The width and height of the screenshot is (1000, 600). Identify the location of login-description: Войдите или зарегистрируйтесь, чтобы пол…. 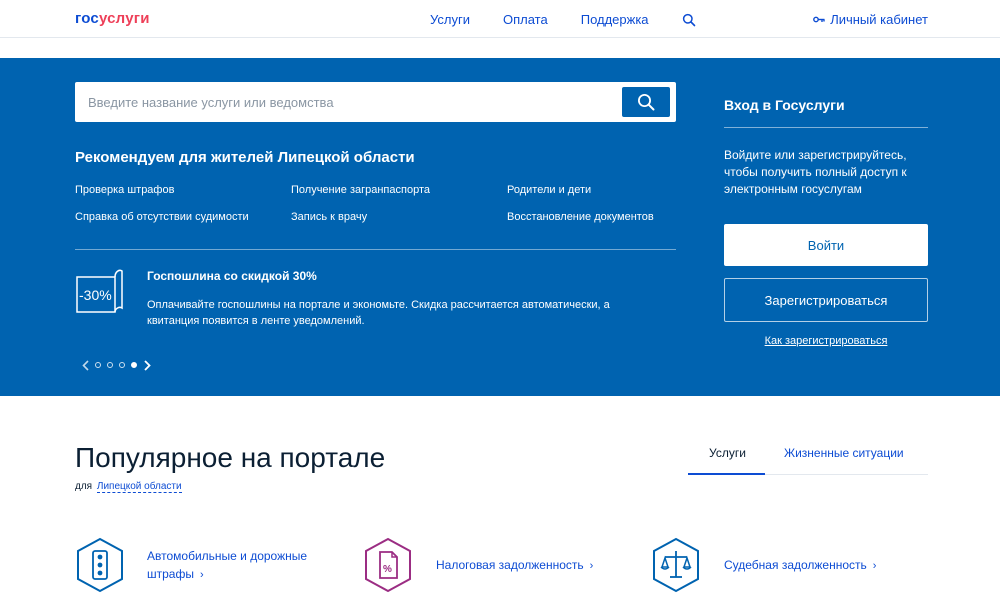
(815, 172).